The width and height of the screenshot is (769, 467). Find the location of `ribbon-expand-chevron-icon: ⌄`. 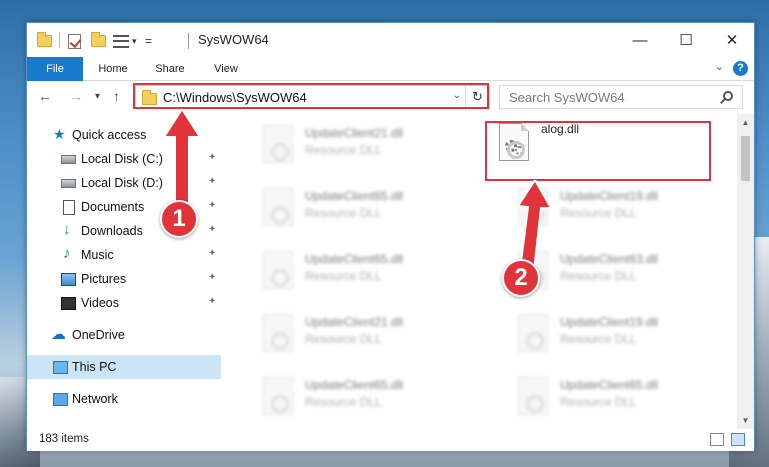

ribbon-expand-chevron-icon: ⌄ is located at coordinates (719, 66).